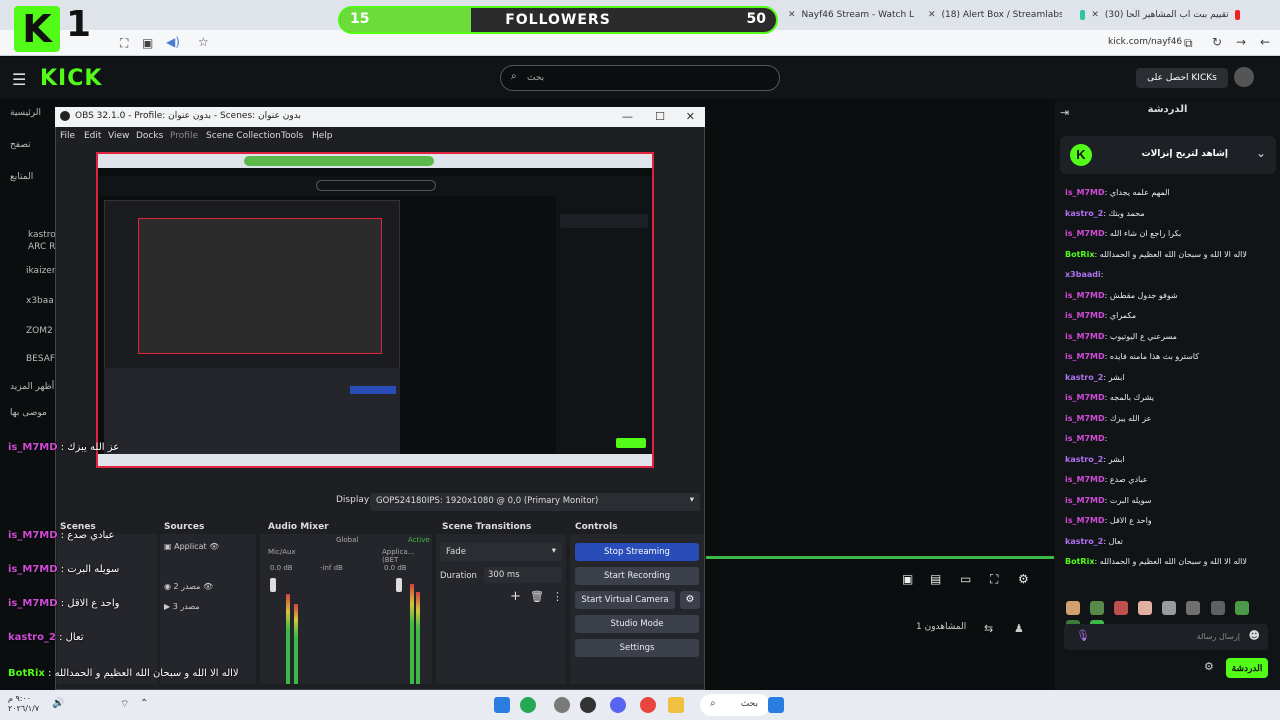  I want to click on sidebar-channel: ZOM2, so click(39, 331).